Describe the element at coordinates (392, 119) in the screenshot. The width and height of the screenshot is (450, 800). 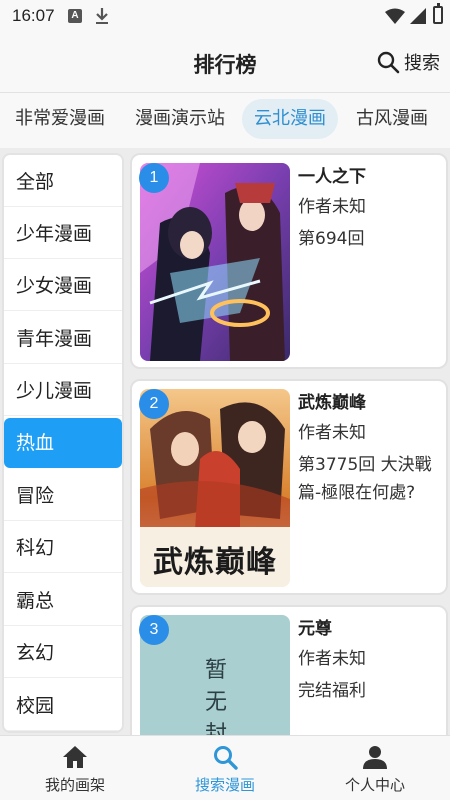
I see `tab-gufeng: 古风漫画` at that location.